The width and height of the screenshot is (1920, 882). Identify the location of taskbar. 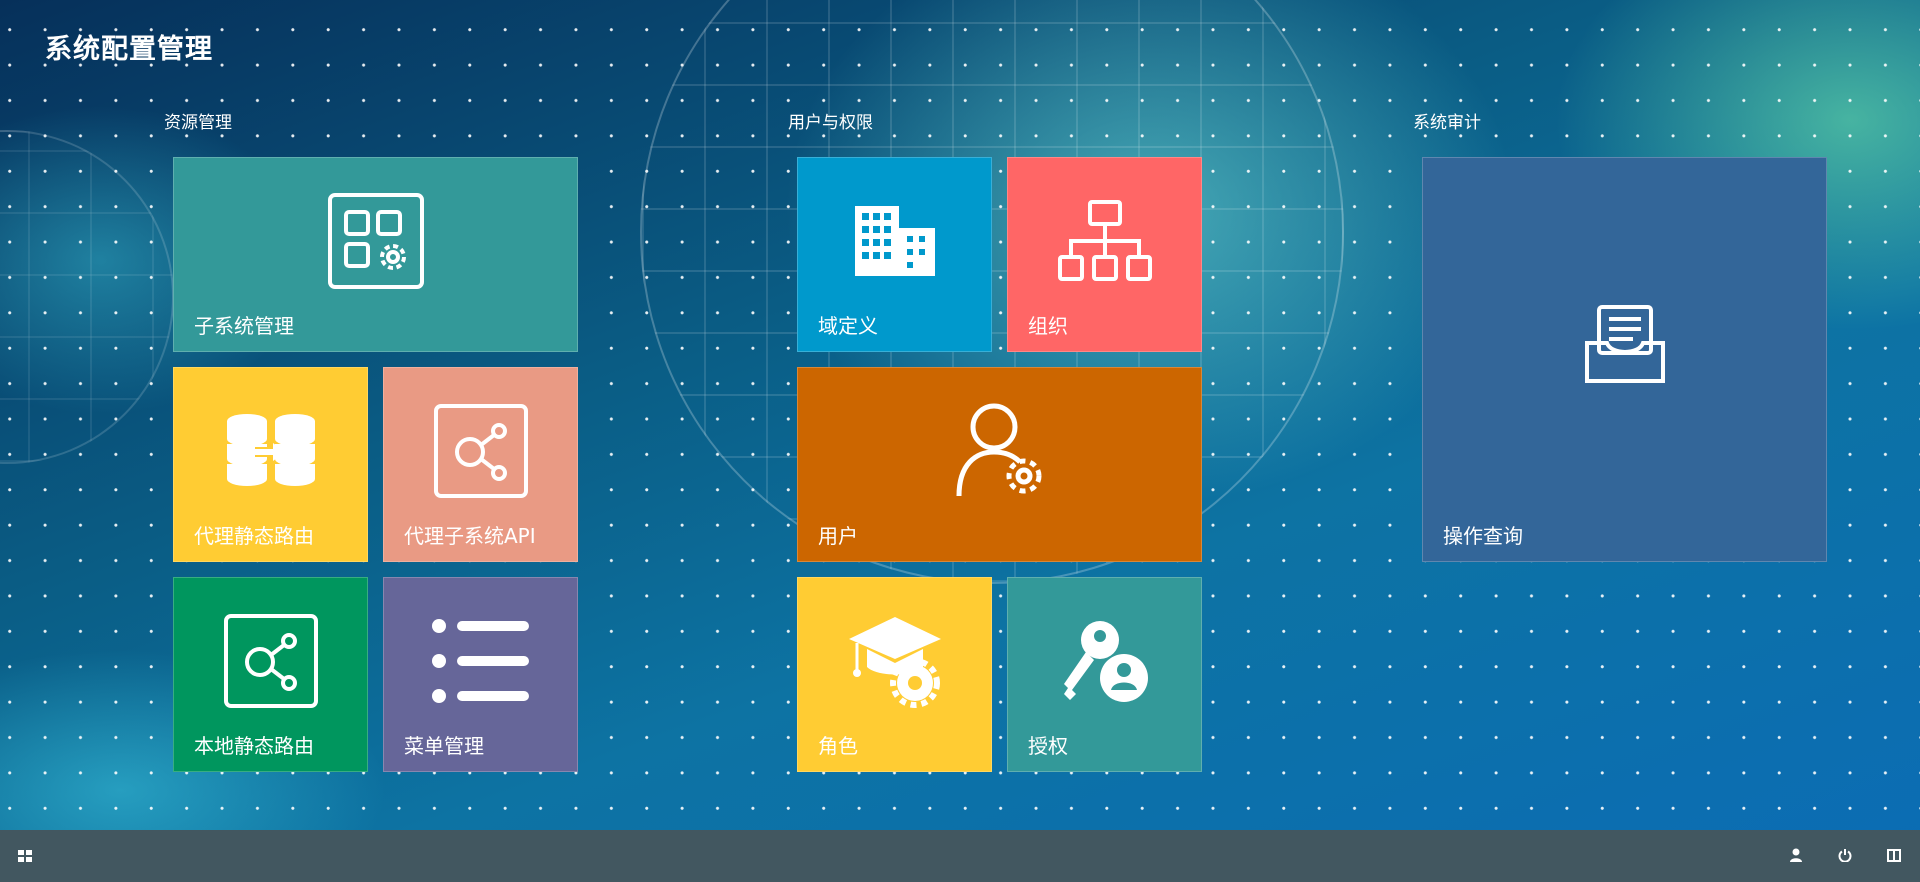
(960, 856).